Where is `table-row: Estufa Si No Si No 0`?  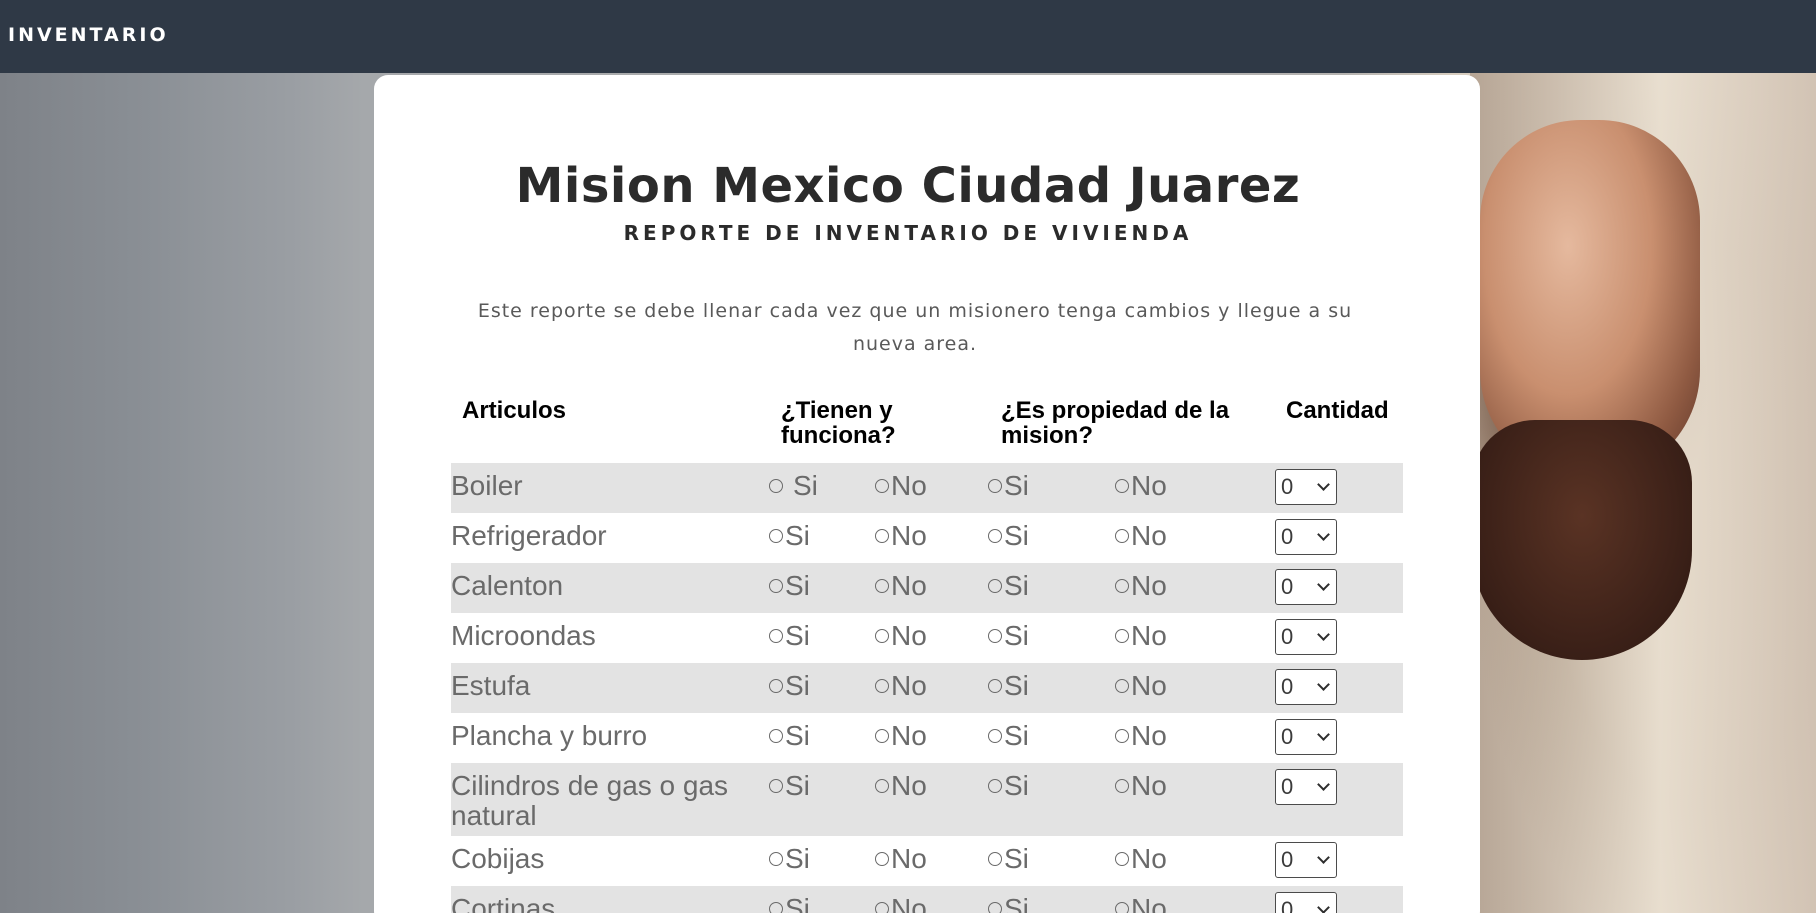
table-row: Estufa Si No Si No 0 is located at coordinates (927, 688).